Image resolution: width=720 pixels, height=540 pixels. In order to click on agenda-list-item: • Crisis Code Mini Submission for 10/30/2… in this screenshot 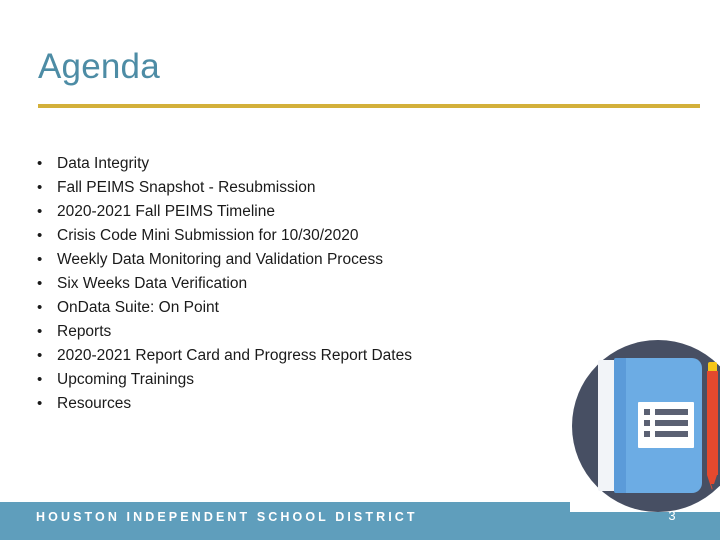, I will do `click(292, 236)`.